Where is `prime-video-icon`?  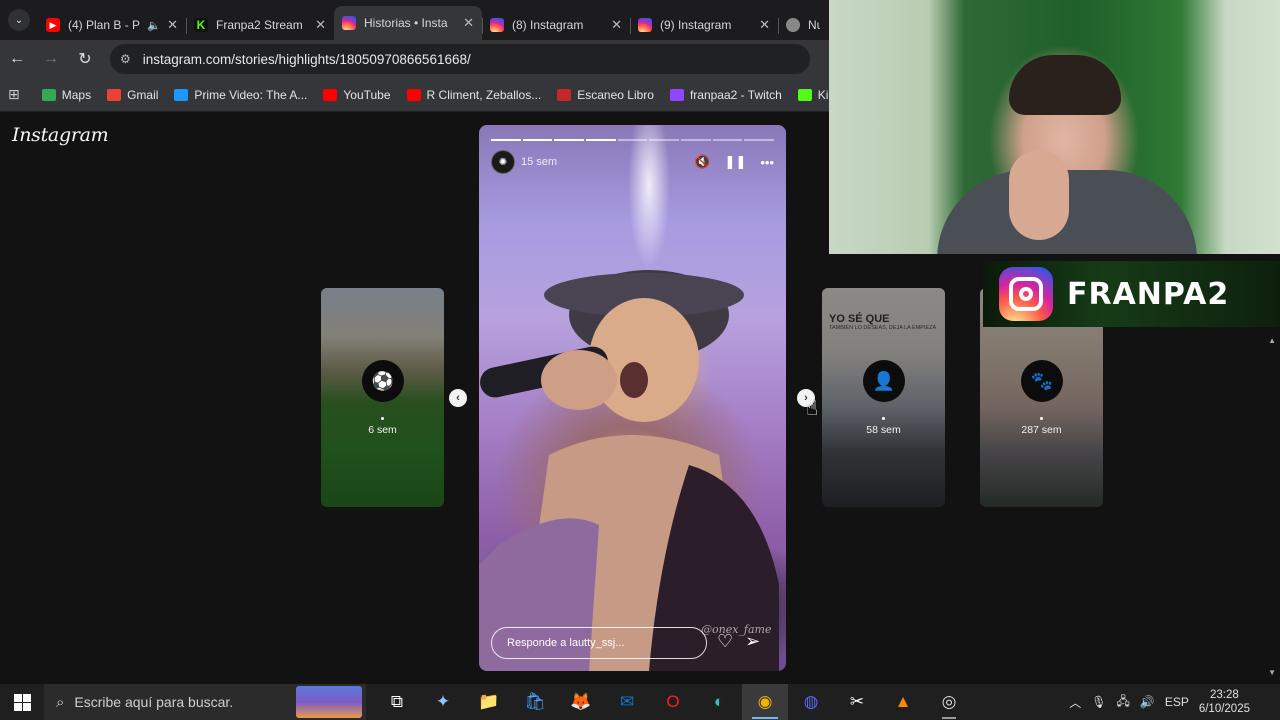
prime-video-icon is located at coordinates (181, 94).